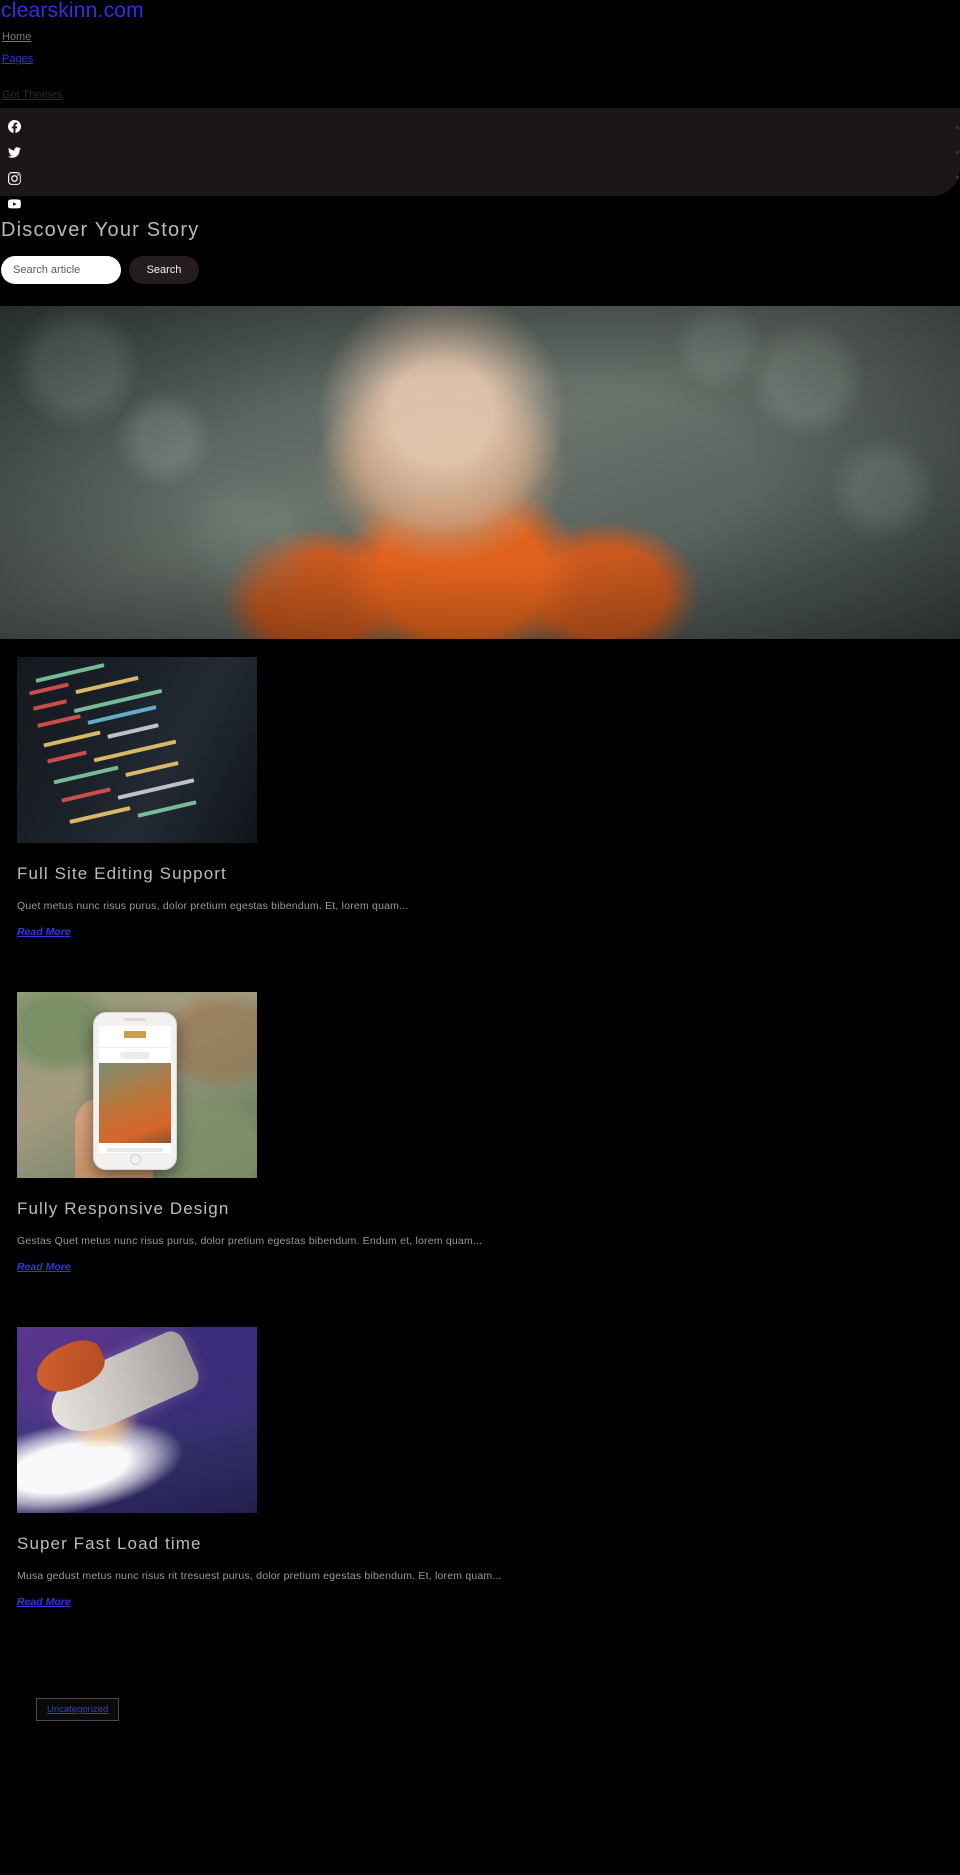 This screenshot has width=960, height=1875. I want to click on site-title-link: clearskinn.com, so click(72, 11).